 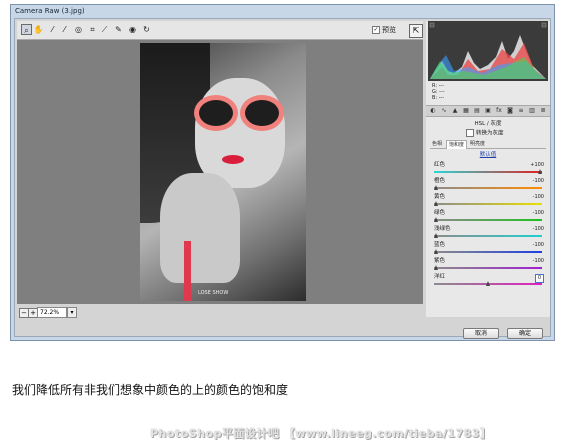 I want to click on convert-grayscale-checkbox: 转换为灰度, so click(x=485, y=133).